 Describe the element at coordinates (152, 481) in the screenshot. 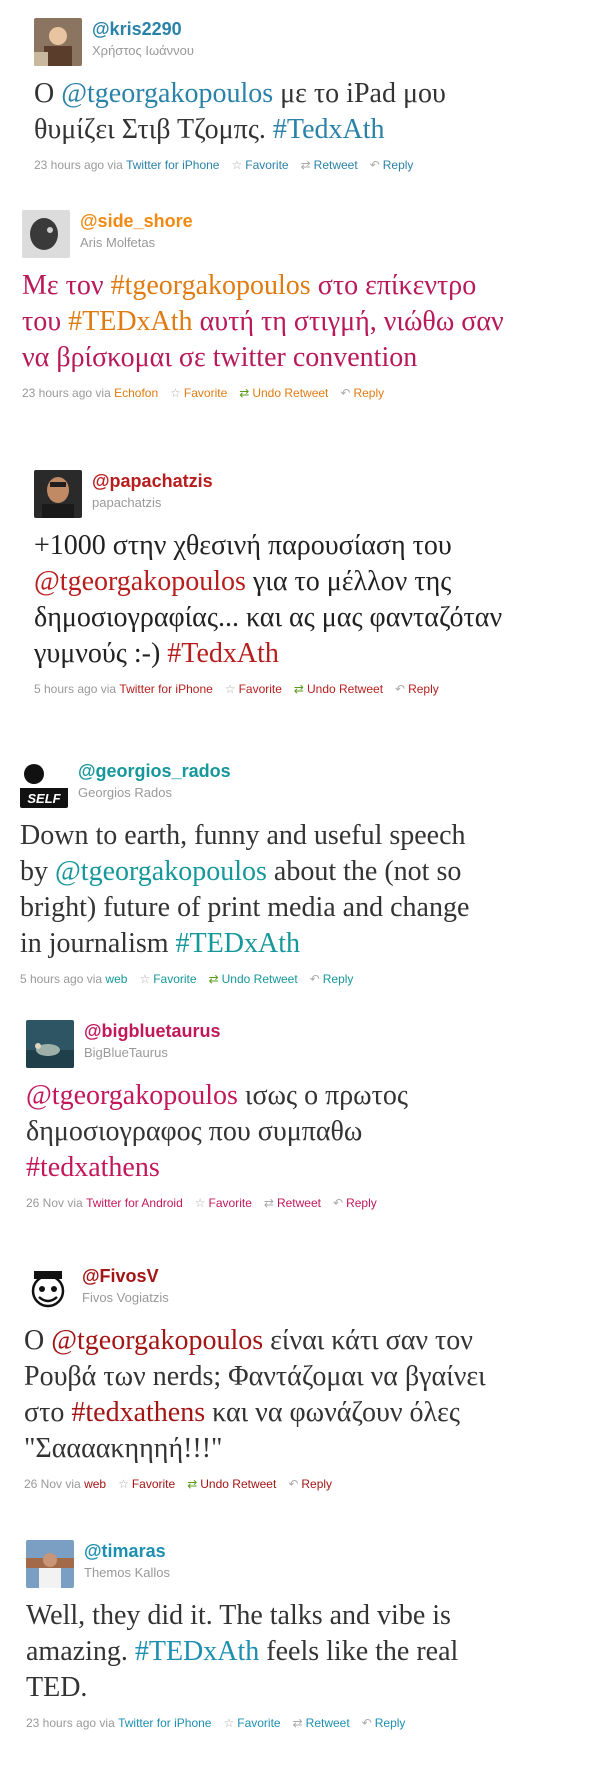

I see `user-handle: @papachatzis` at that location.